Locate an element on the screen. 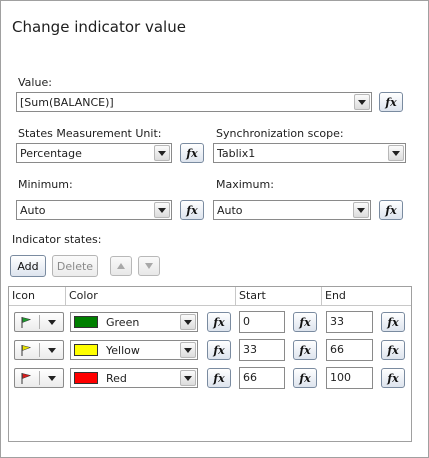  move-up-button is located at coordinates (121, 266).